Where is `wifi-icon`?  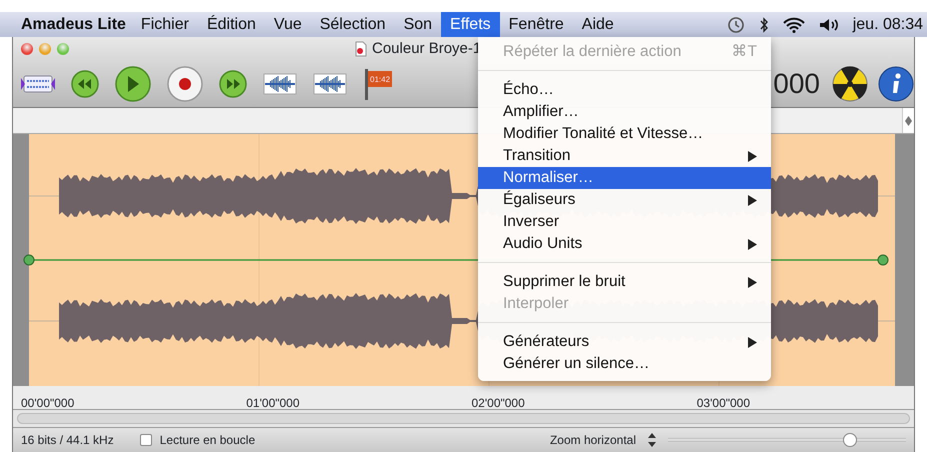
wifi-icon is located at coordinates (793, 24).